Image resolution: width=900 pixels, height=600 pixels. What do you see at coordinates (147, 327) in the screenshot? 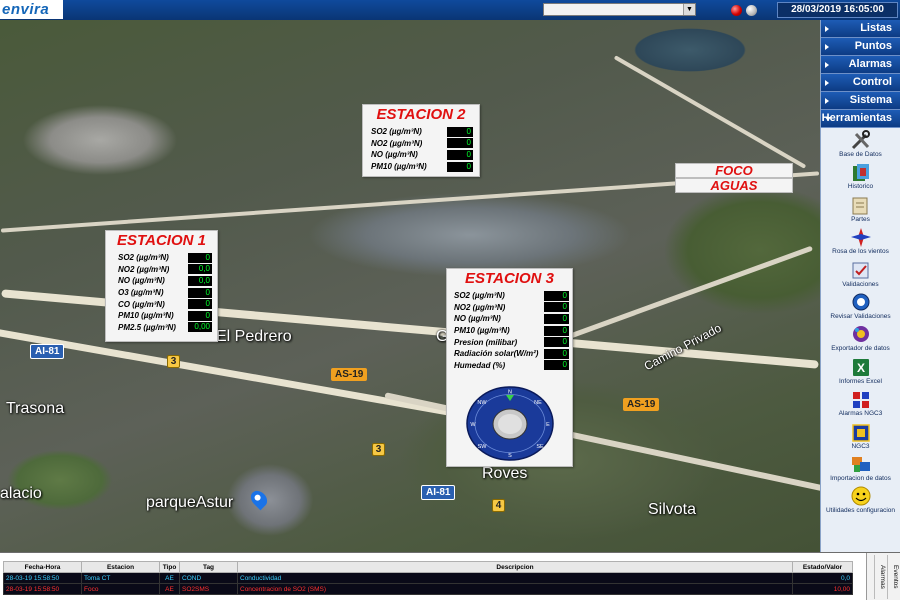
I see `measure-label: PM2.5 (µg/m³N)` at bounding box center [147, 327].